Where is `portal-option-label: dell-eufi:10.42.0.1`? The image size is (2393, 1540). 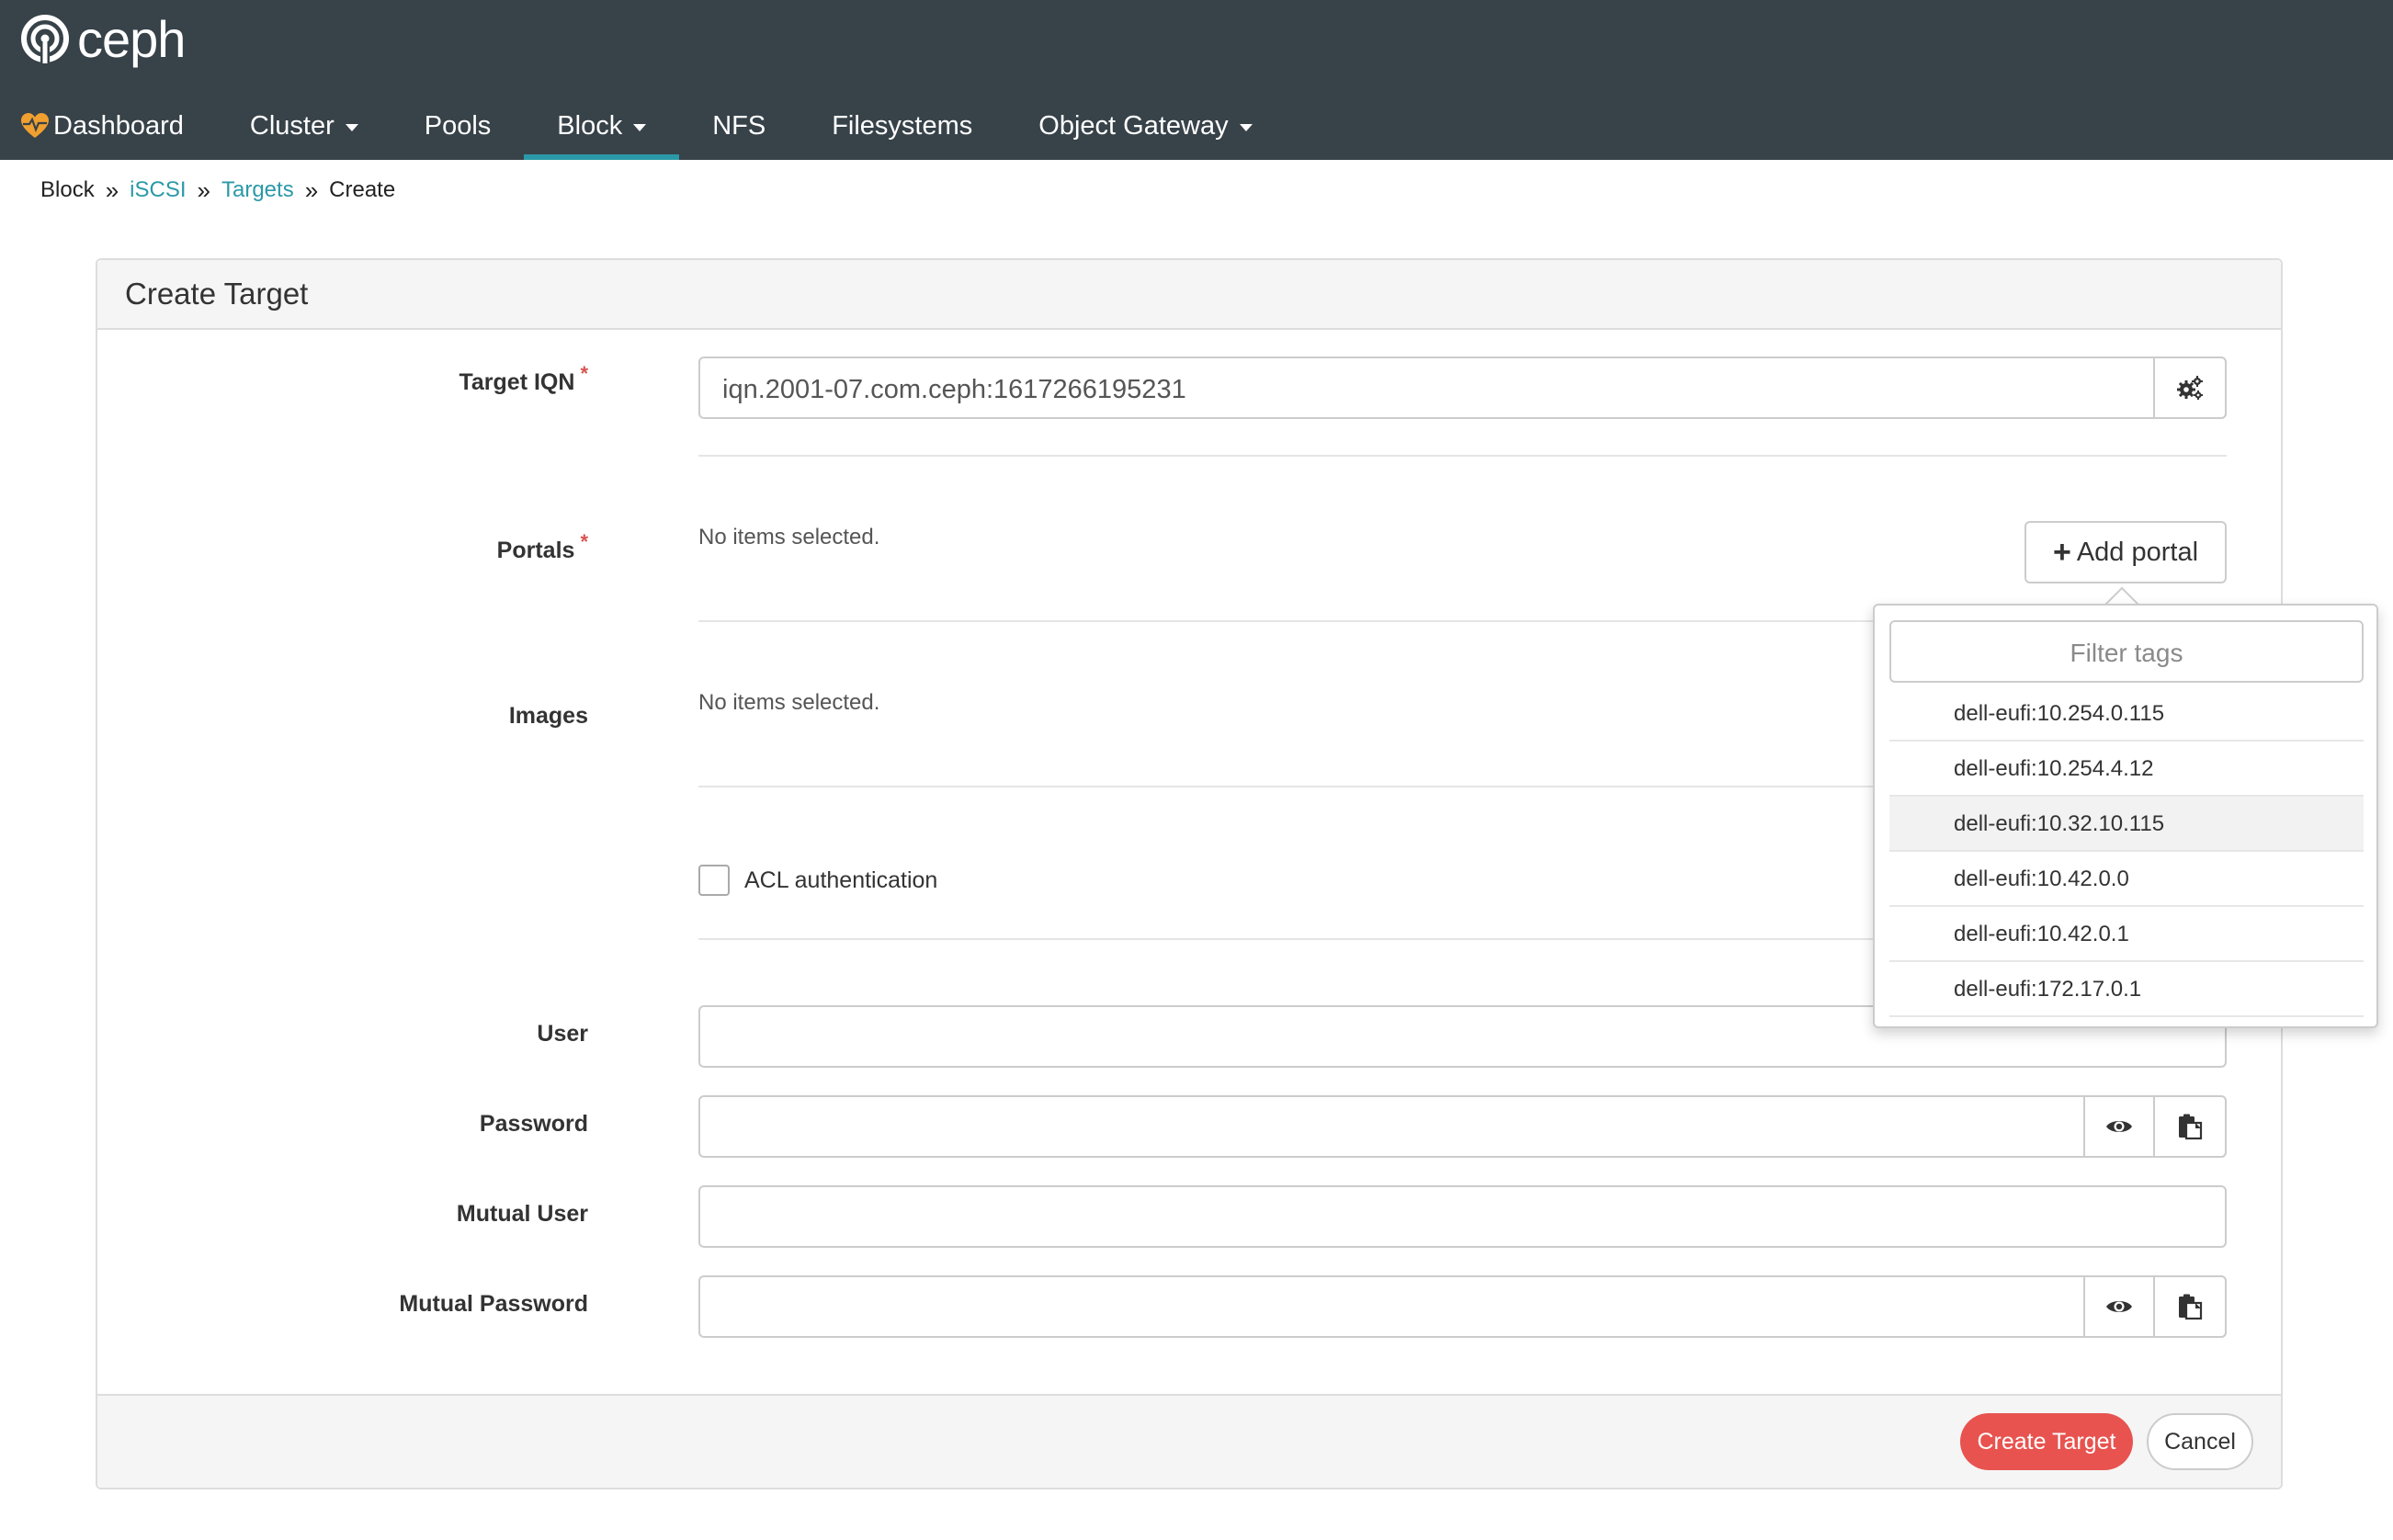
portal-option-label: dell-eufi:10.42.0.1 is located at coordinates (2041, 934).